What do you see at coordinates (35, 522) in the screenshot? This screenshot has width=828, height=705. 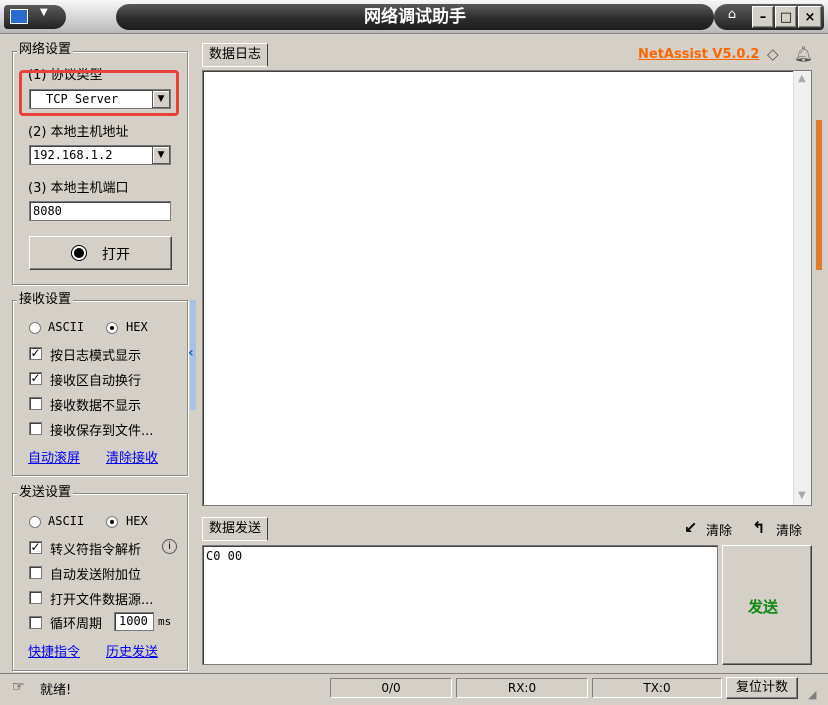 I see `send-ascii-radio` at bounding box center [35, 522].